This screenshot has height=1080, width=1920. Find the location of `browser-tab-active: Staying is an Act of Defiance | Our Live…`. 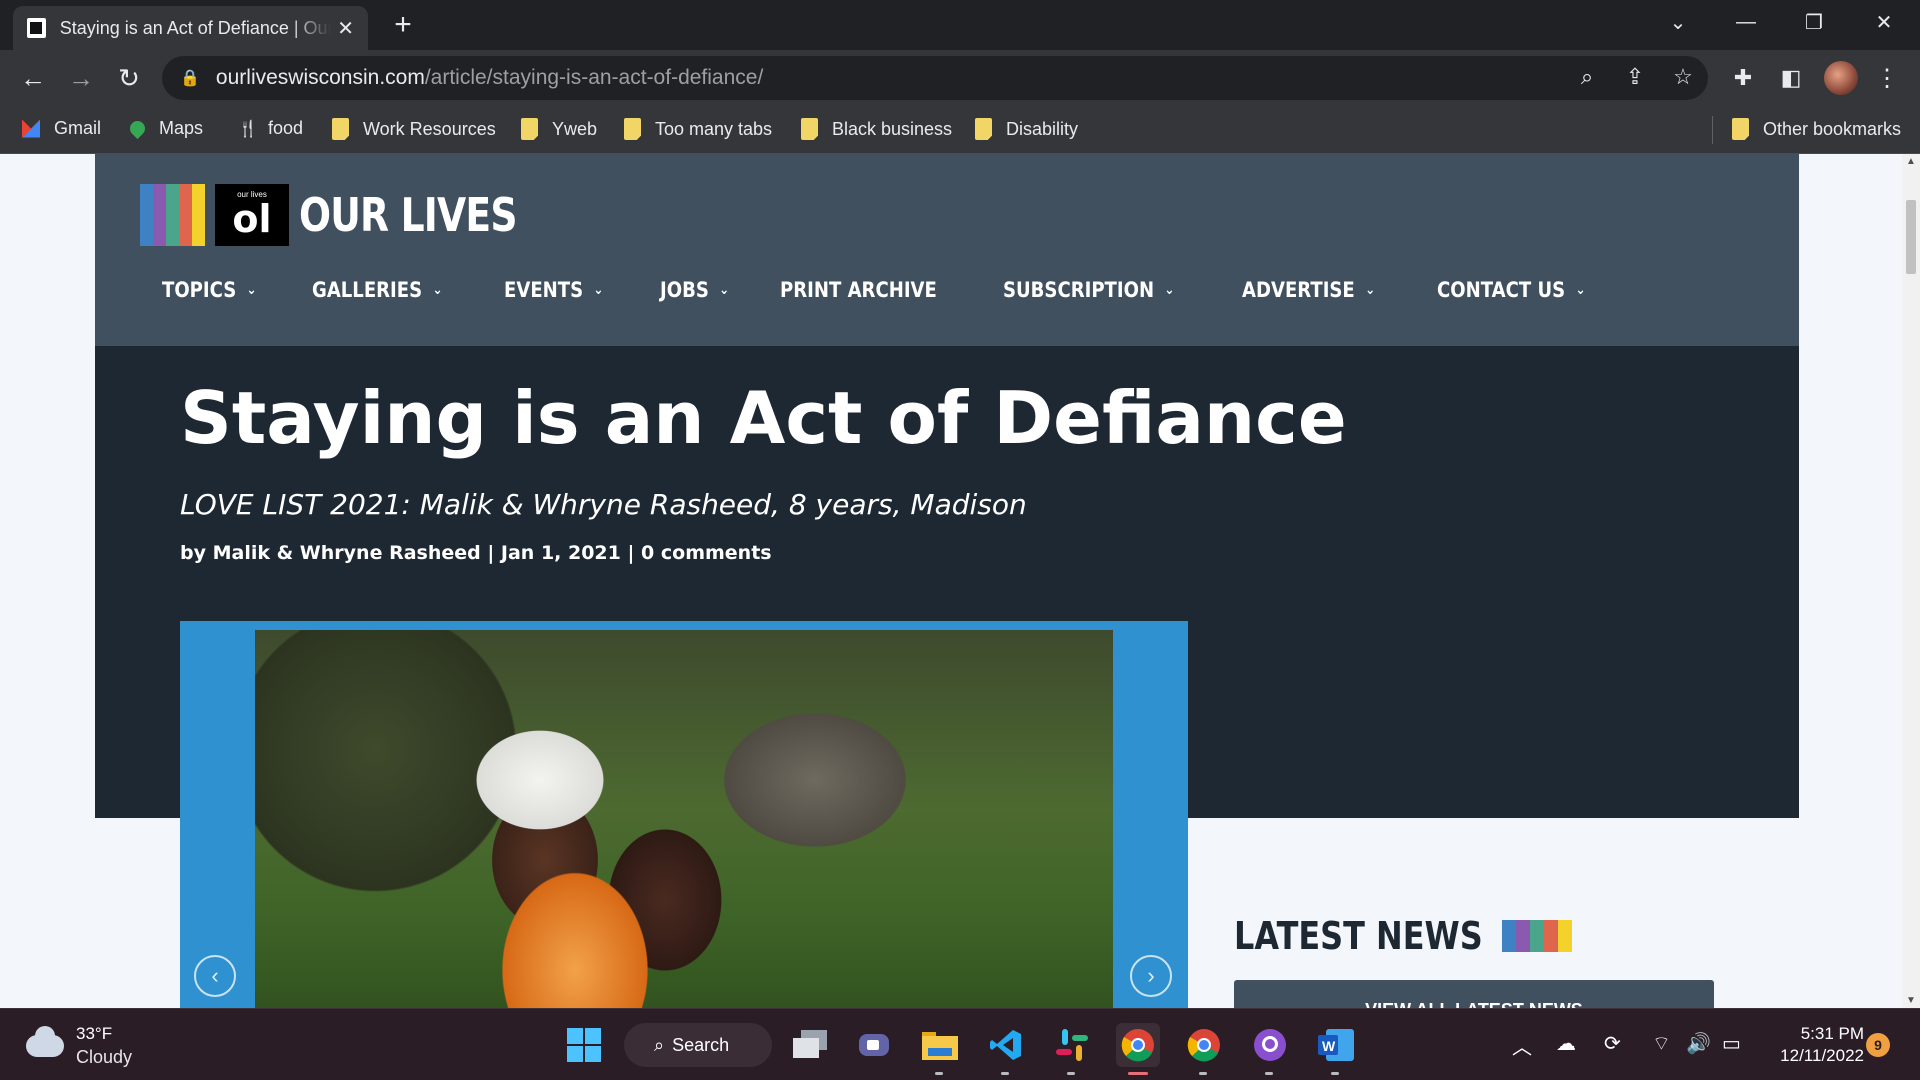

browser-tab-active: Staying is an Act of Defiance | Our Live… is located at coordinates (190, 28).